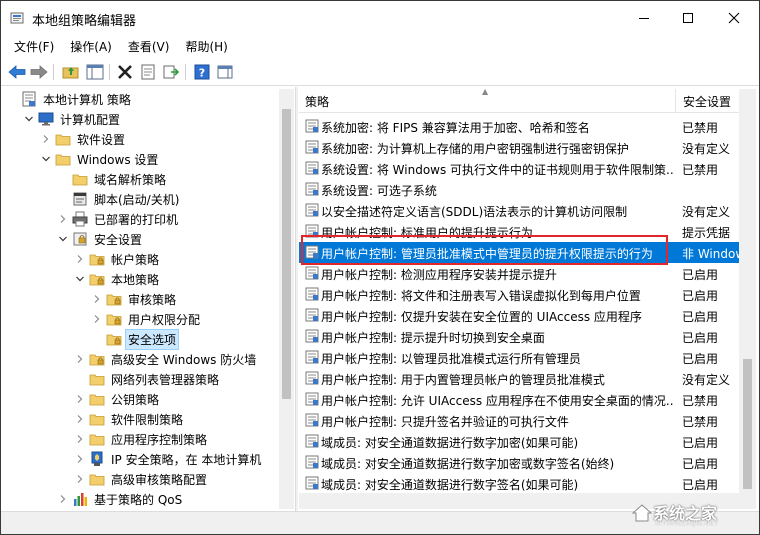 This screenshot has height=535, width=760. Describe the element at coordinates (95, 72) in the screenshot. I see `show-hide-tree-button` at that location.